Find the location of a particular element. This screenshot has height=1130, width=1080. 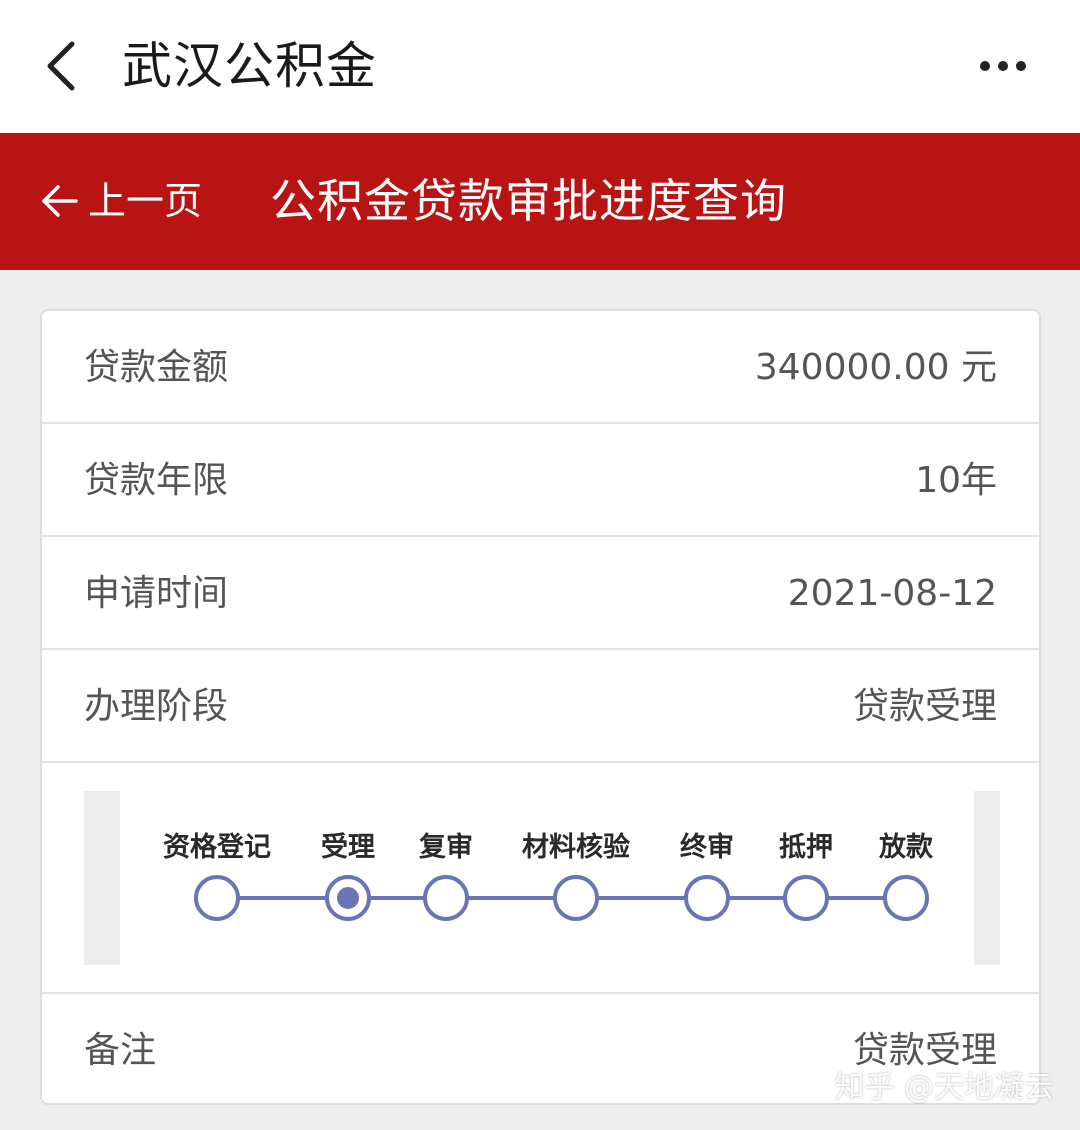

header-banner: 上一页 公积金贷款审批进度查询 is located at coordinates (540, 201).